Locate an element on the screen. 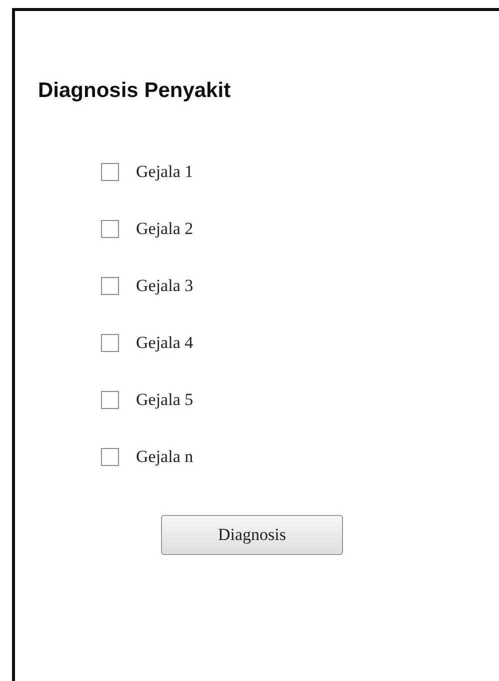 The width and height of the screenshot is (499, 681). checkbox-label: Gejala 5 is located at coordinates (165, 400).